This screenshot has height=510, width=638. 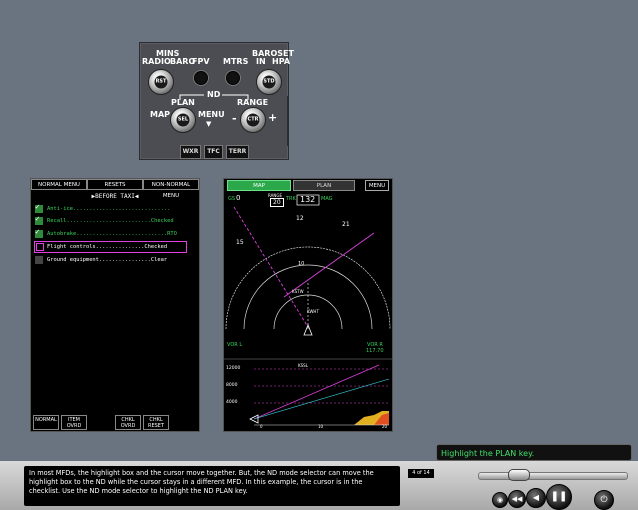 What do you see at coordinates (559, 497) in the screenshot?
I see `pause-icon: ❚❚` at bounding box center [559, 497].